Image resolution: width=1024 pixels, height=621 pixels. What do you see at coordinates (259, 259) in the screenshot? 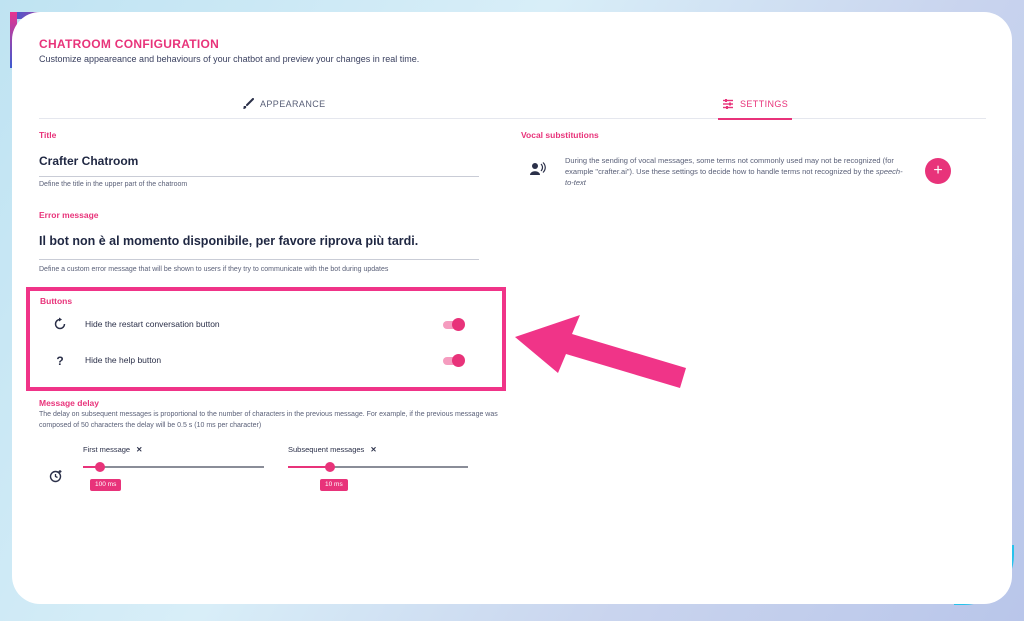
I see `error-input-underline` at bounding box center [259, 259].